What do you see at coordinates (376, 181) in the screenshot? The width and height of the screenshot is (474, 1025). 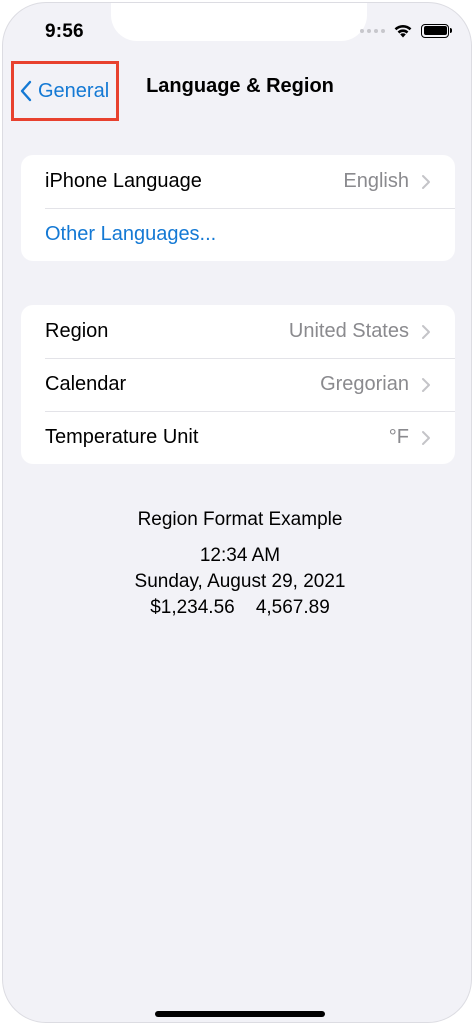 I see `row-value: English` at bounding box center [376, 181].